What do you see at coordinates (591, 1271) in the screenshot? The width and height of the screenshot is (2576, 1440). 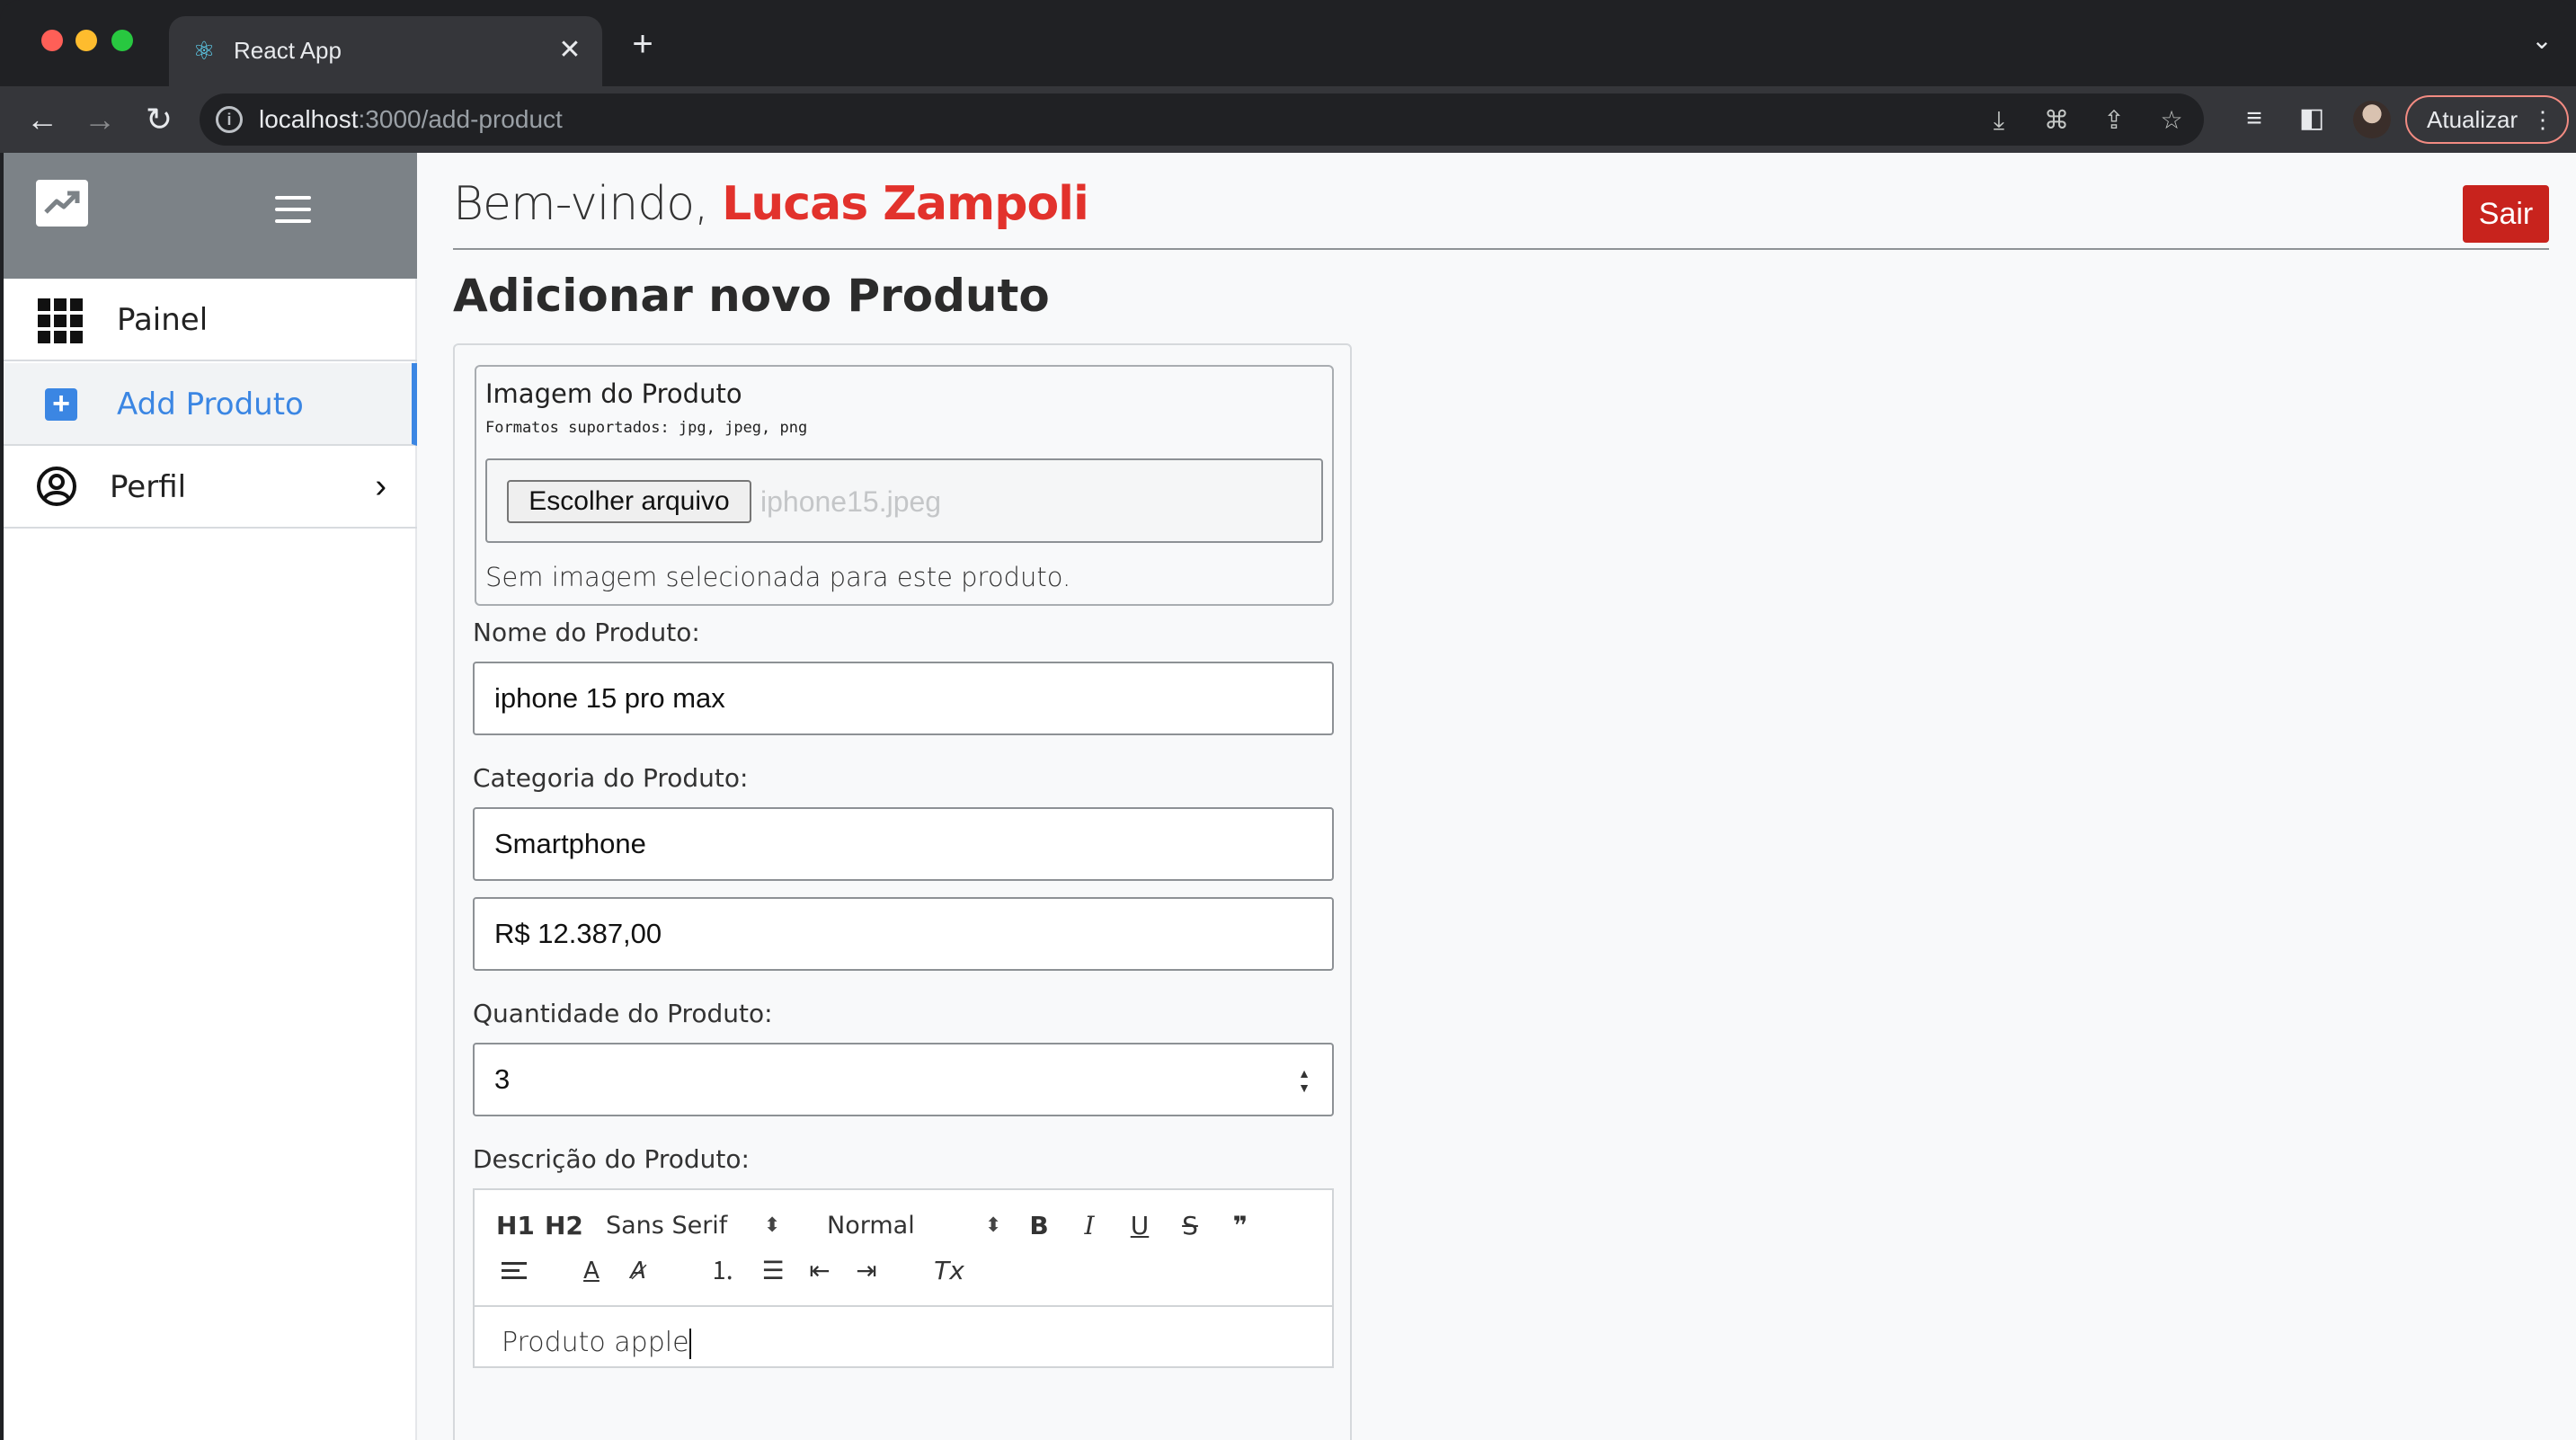 I see `text-color-icon: A` at bounding box center [591, 1271].